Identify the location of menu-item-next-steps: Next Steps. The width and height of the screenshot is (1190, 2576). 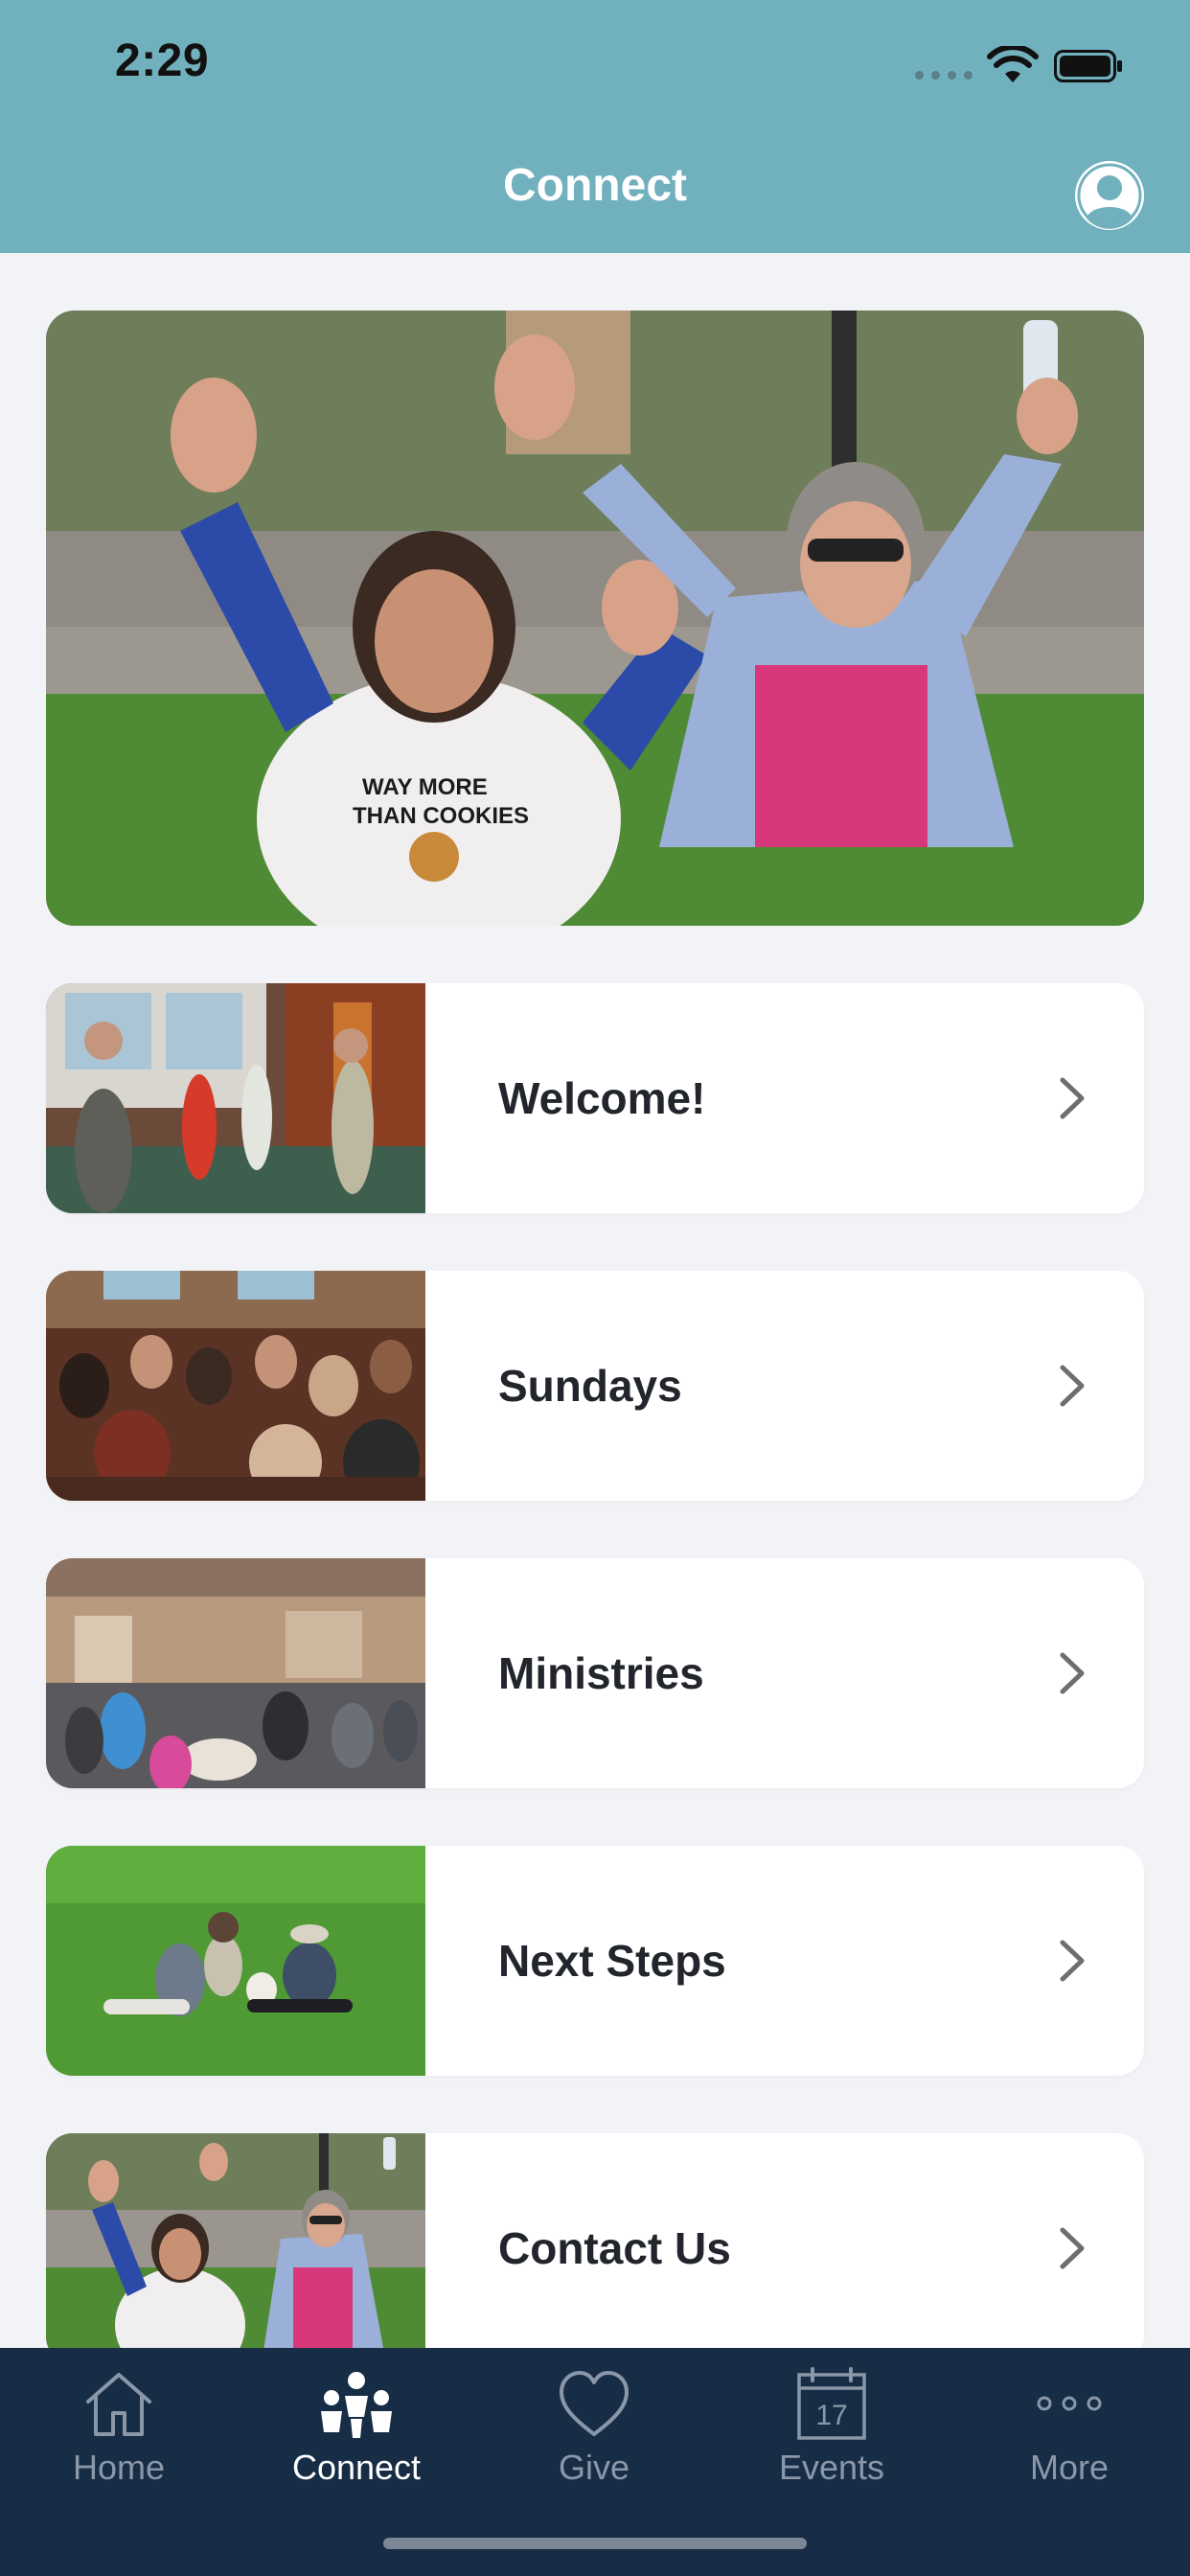
(595, 1961).